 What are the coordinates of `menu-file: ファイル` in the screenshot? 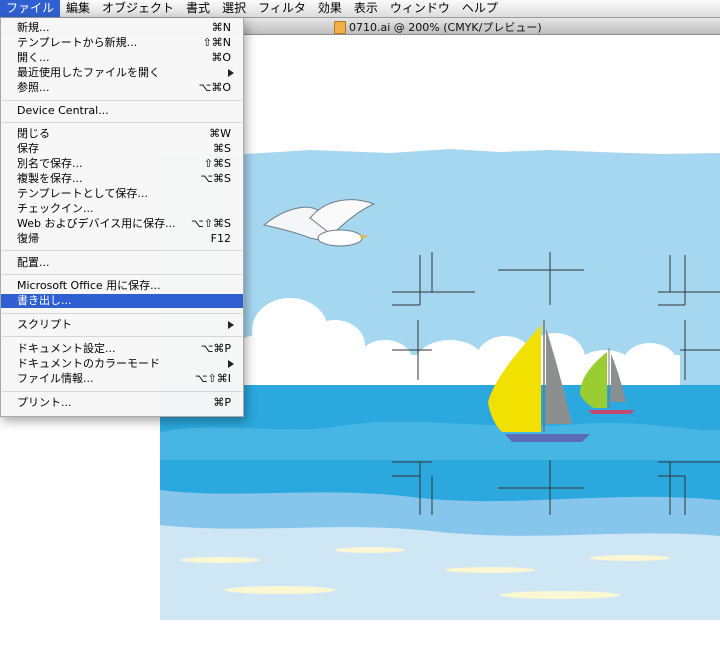 It's located at (30, 8).